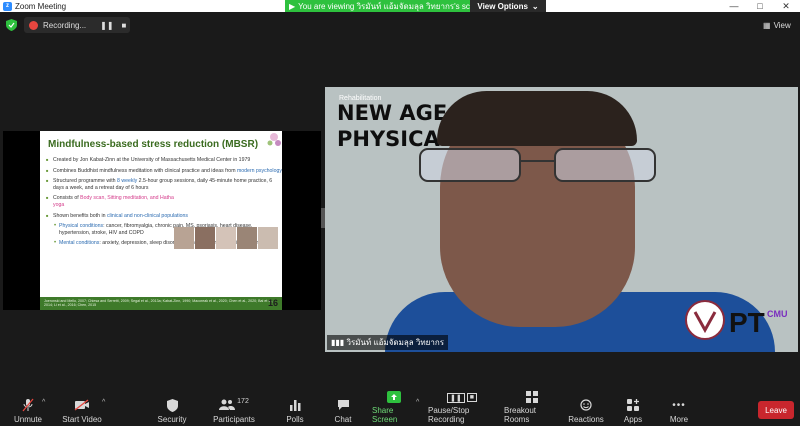 This screenshot has height=426, width=800. What do you see at coordinates (274, 139) in the screenshot?
I see `flower-decoration-icon` at bounding box center [274, 139].